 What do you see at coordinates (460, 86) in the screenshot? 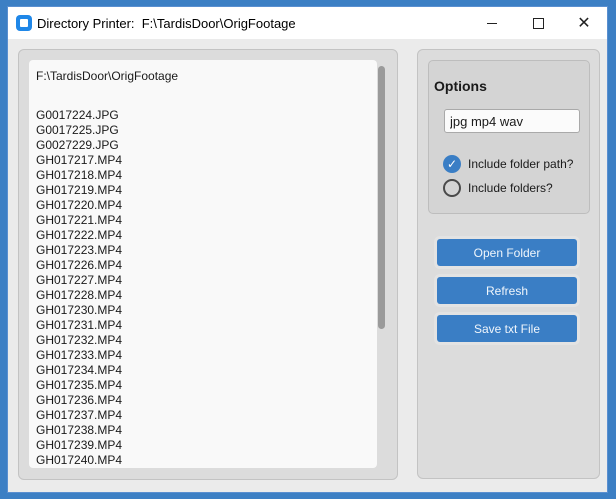
I see `options-title: Options` at bounding box center [460, 86].